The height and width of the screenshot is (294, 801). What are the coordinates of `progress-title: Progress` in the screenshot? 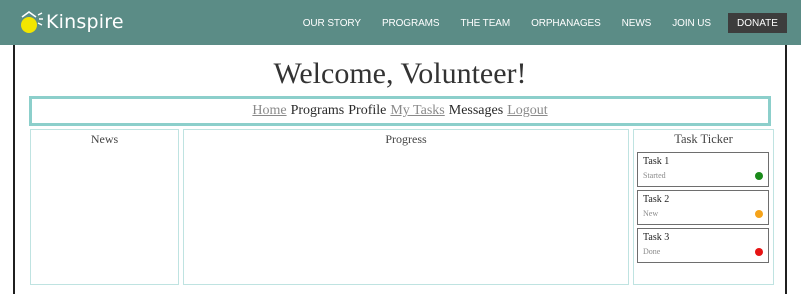 It's located at (406, 139).